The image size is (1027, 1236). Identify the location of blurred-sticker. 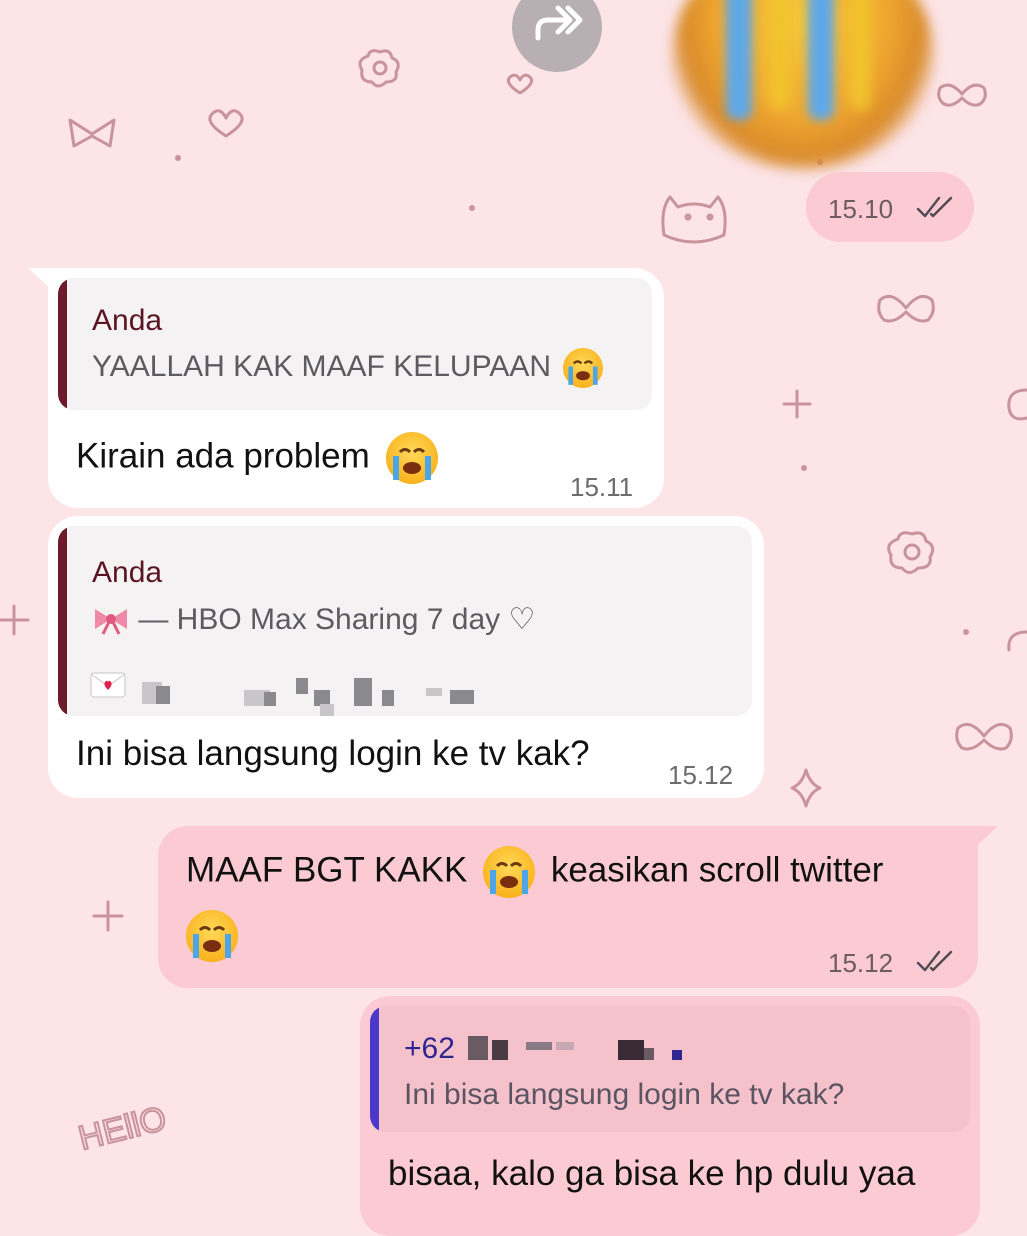
(803, 85).